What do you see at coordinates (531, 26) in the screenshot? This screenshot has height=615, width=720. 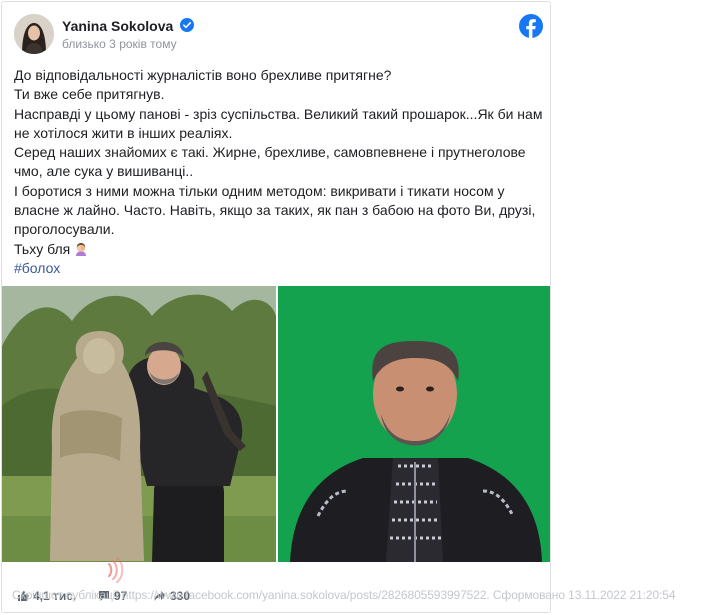 I see `facebook-logo-icon` at bounding box center [531, 26].